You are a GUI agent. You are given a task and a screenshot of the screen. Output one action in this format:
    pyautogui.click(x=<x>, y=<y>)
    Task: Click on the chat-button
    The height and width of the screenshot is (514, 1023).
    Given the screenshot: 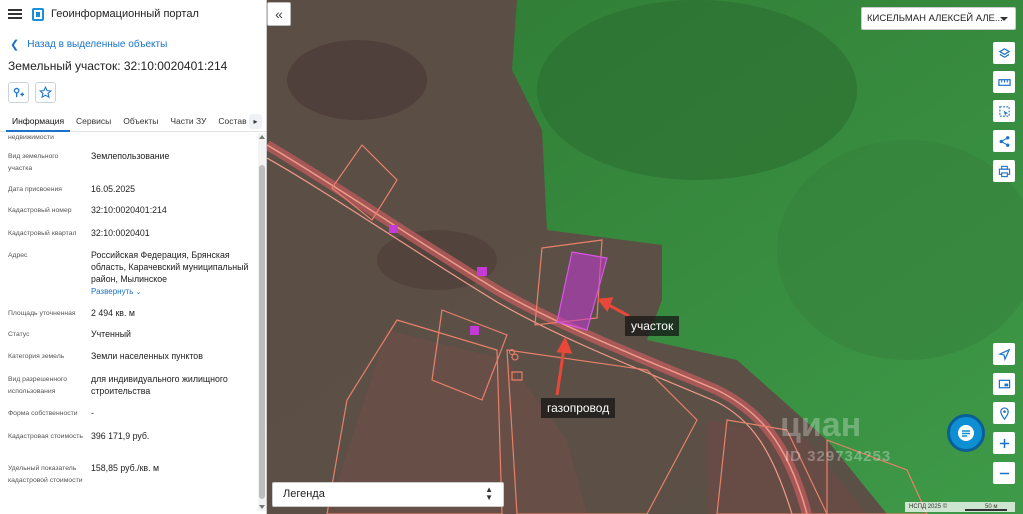 What is the action you would take?
    pyautogui.click(x=966, y=433)
    